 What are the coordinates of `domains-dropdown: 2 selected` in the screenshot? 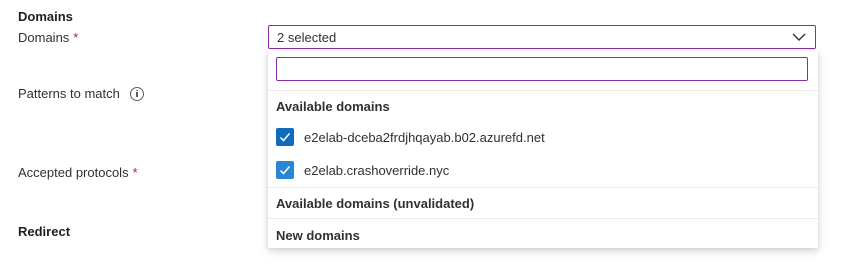 It's located at (542, 37).